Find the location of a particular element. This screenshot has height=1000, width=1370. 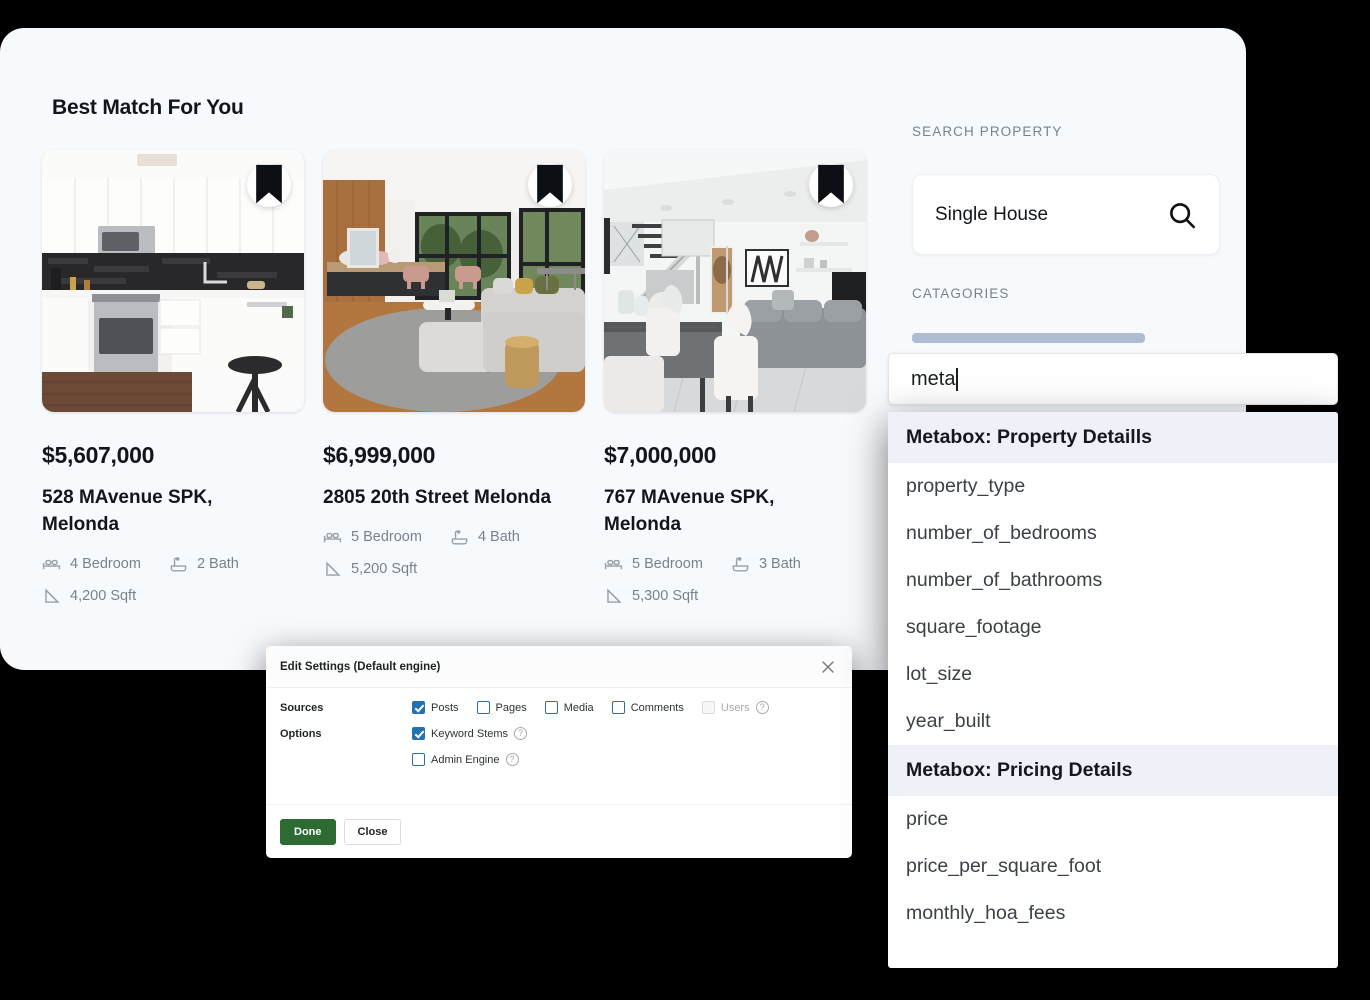

bedroom-count: 4 Bedroom is located at coordinates (105, 564).